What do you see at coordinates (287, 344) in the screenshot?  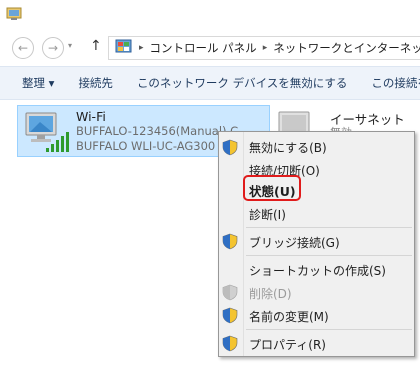 I see `menu-item-properties: プロパティ(R)` at bounding box center [287, 344].